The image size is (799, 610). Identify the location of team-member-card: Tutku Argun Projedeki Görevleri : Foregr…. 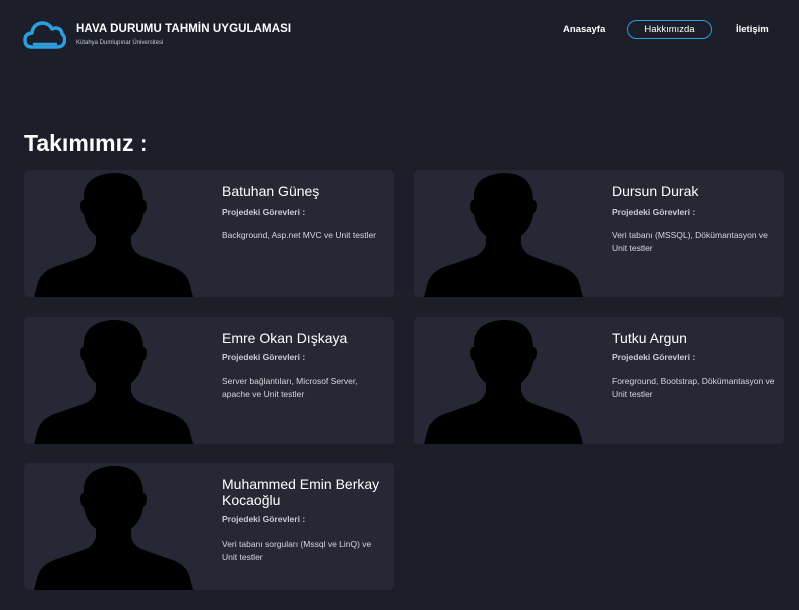
(599, 380).